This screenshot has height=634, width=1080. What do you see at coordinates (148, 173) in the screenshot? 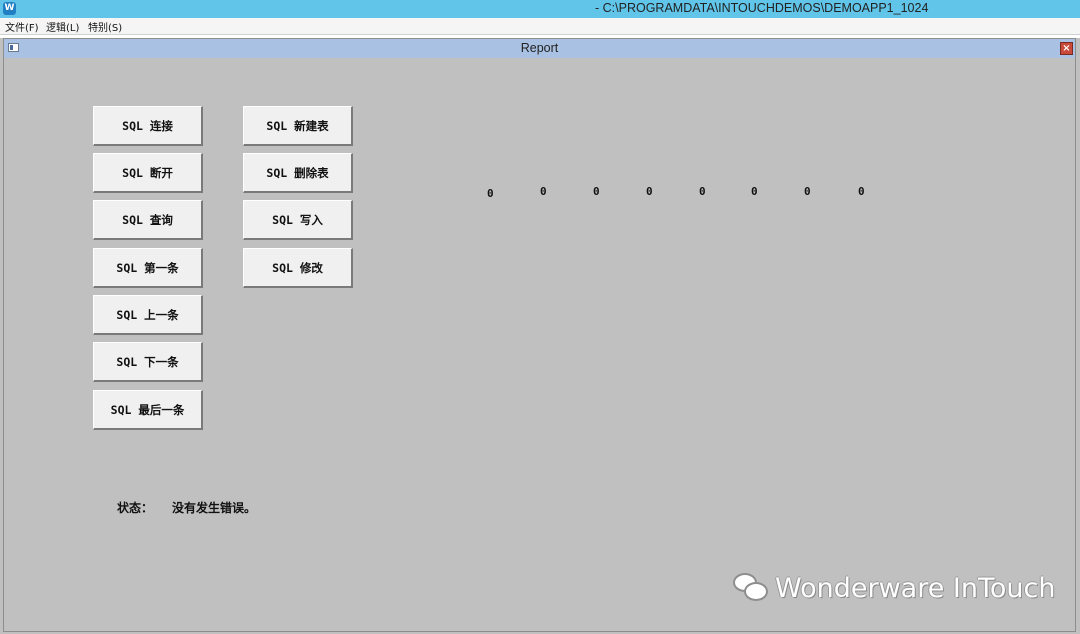
I see `sql-disconnect-button: SQL 断开` at bounding box center [148, 173].